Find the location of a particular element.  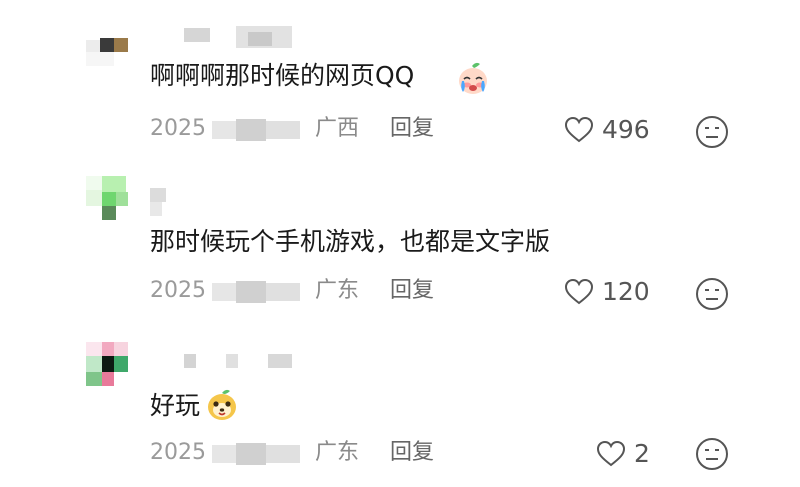

comment-text: 好玩 is located at coordinates (175, 406).